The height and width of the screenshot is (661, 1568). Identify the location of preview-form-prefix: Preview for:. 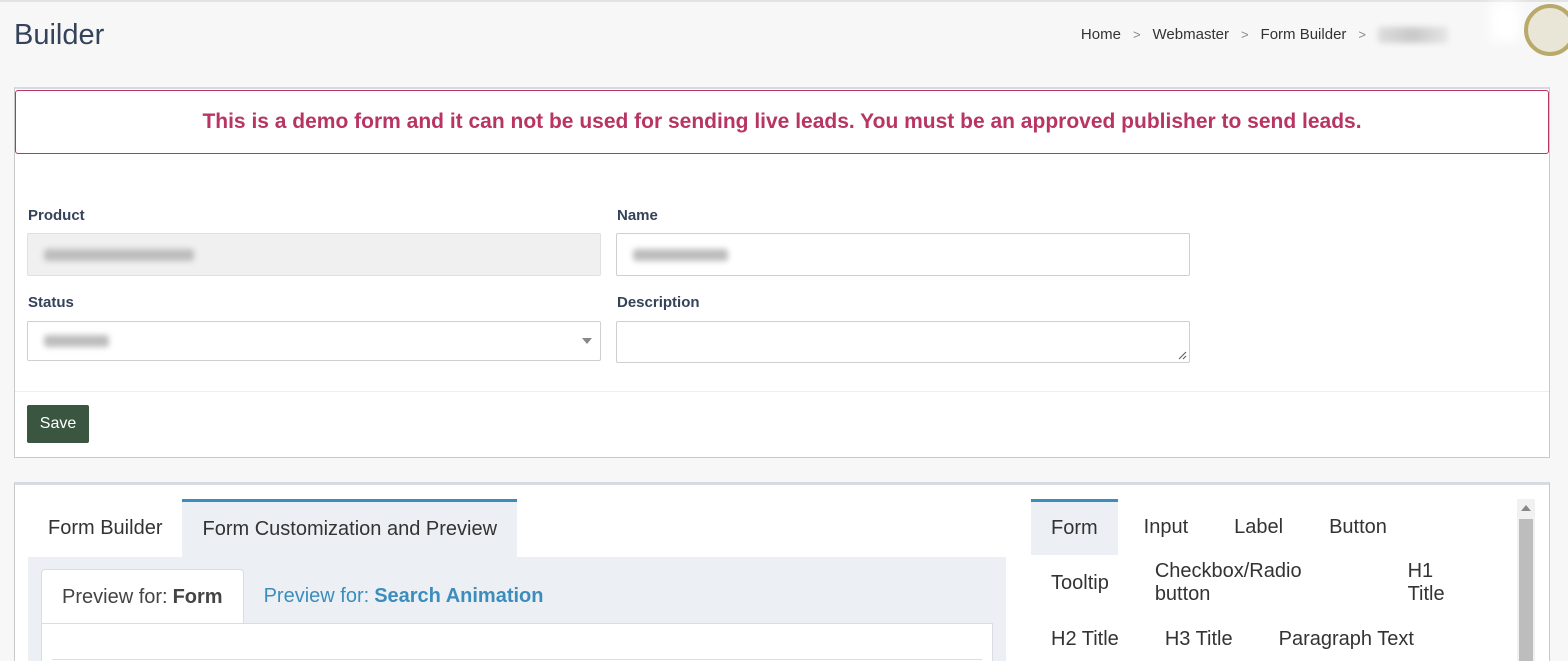
(115, 596).